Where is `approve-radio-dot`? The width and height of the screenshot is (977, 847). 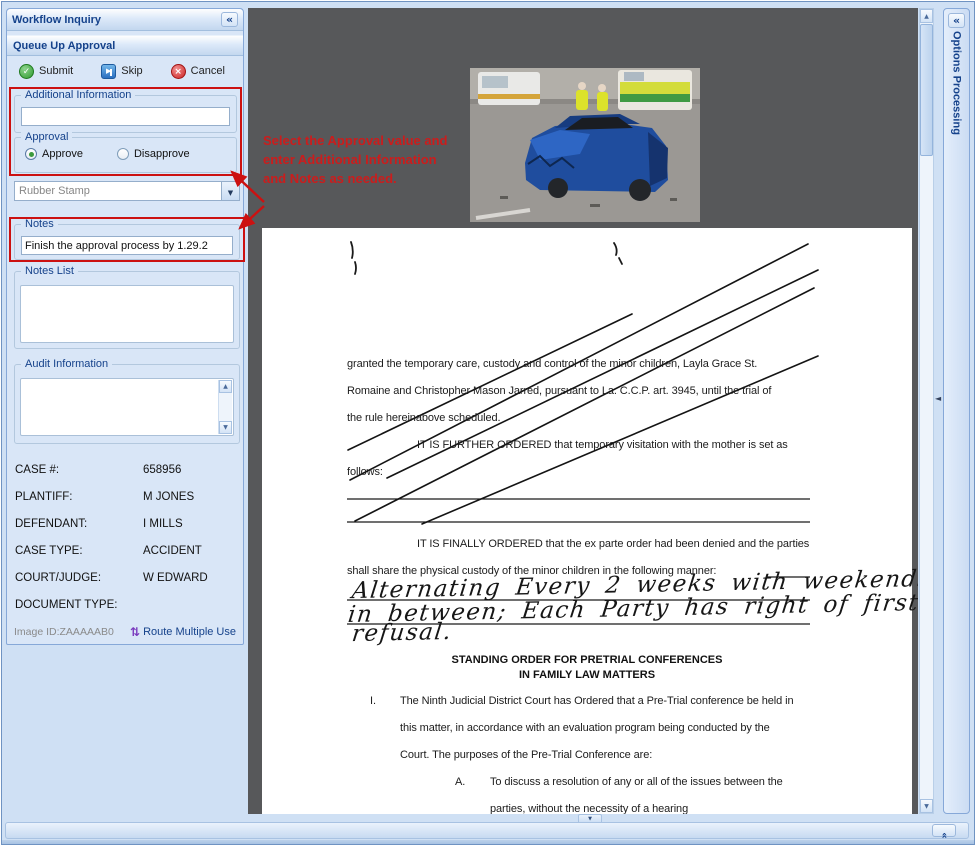
approve-radio-dot is located at coordinates (31, 154).